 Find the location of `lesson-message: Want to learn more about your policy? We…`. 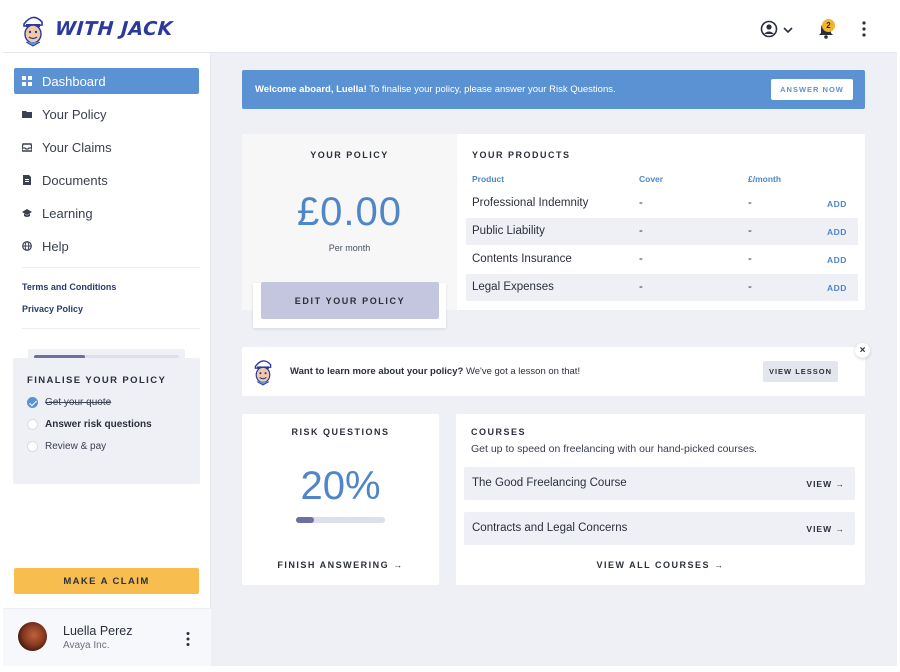

lesson-message: Want to learn more about your policy? We… is located at coordinates (435, 371).